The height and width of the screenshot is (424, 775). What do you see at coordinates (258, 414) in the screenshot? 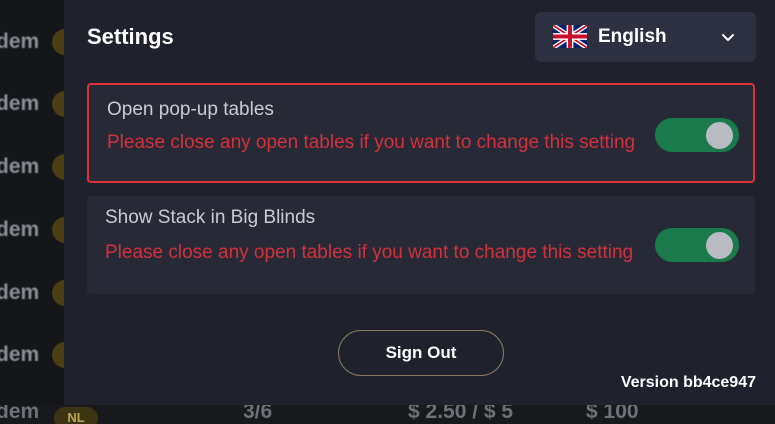
I see `lobby-stakes: 3/6` at bounding box center [258, 414].